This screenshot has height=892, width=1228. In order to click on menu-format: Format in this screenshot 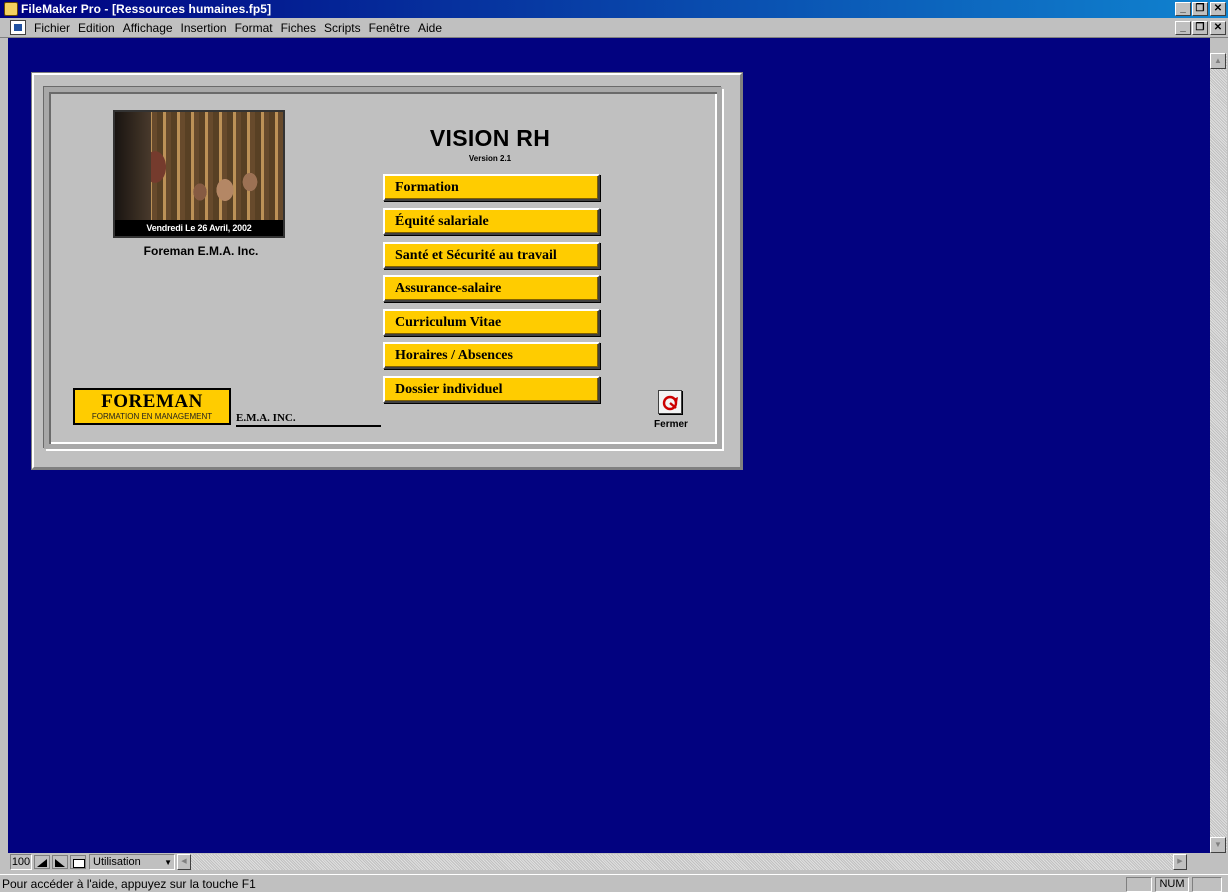, I will do `click(254, 28)`.